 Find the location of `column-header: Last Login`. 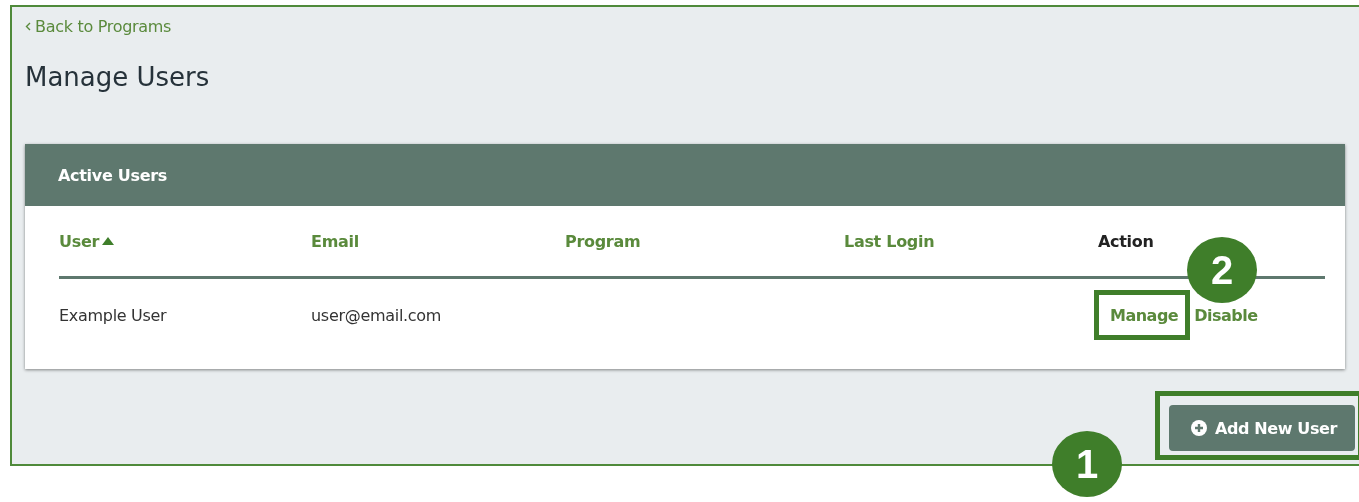

column-header: Last Login is located at coordinates (889, 241).